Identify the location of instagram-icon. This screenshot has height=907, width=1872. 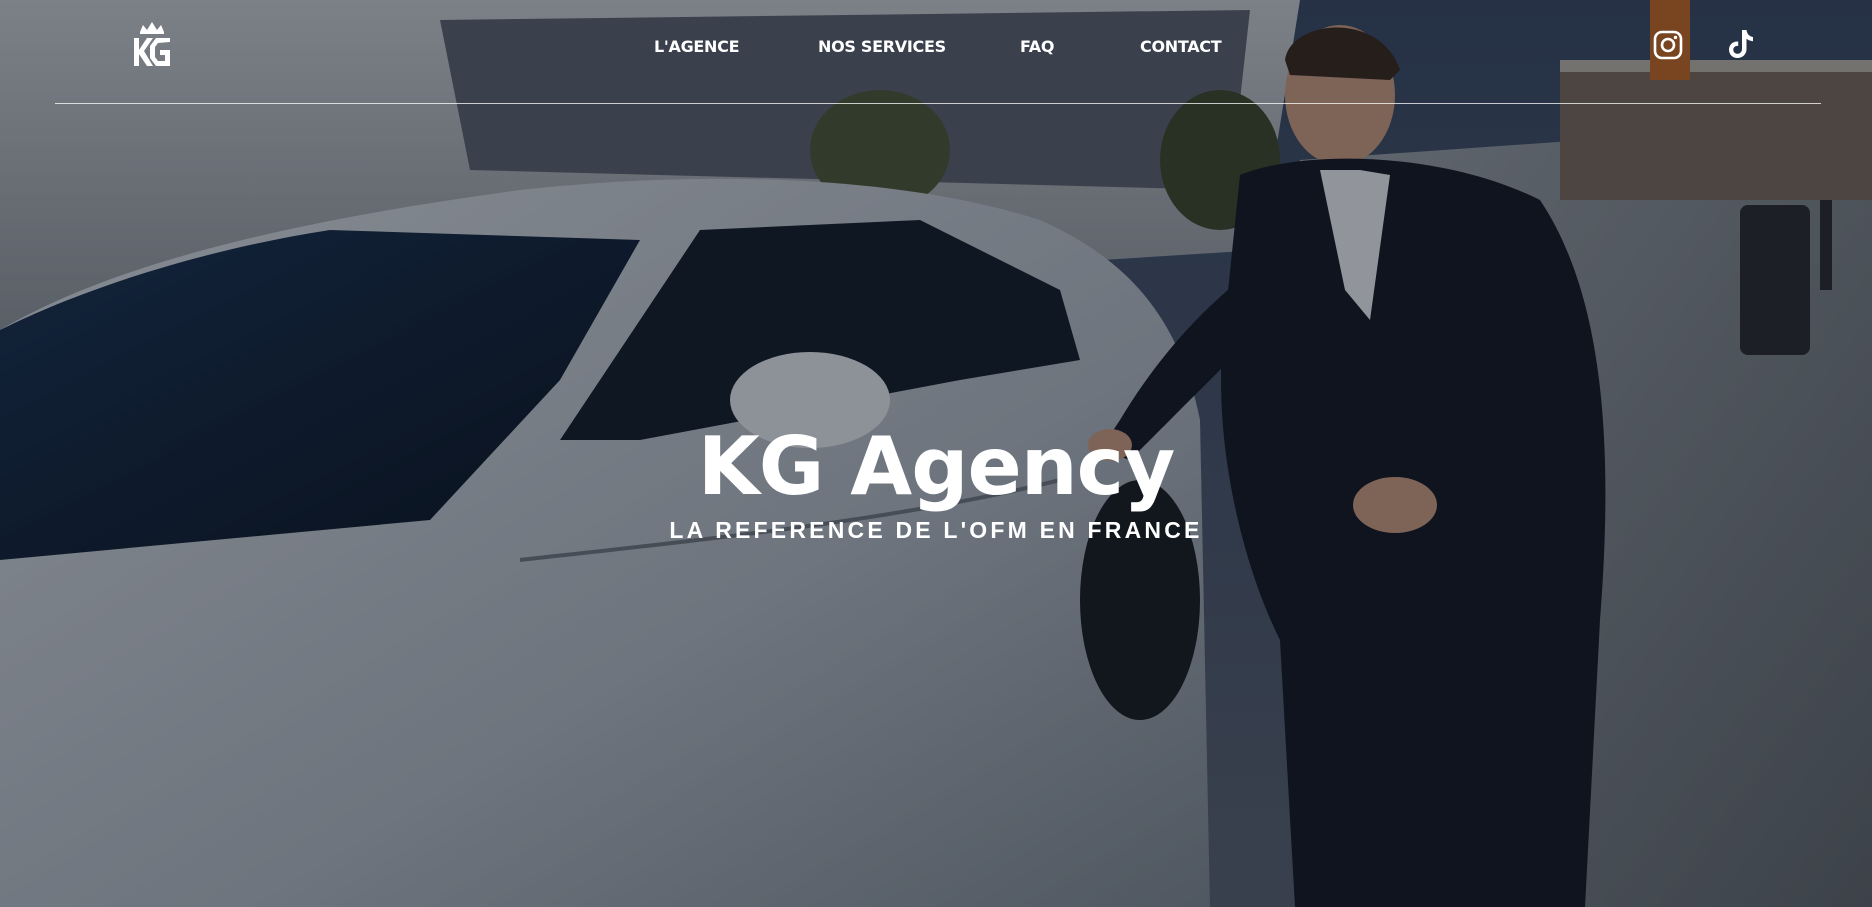
(1668, 45).